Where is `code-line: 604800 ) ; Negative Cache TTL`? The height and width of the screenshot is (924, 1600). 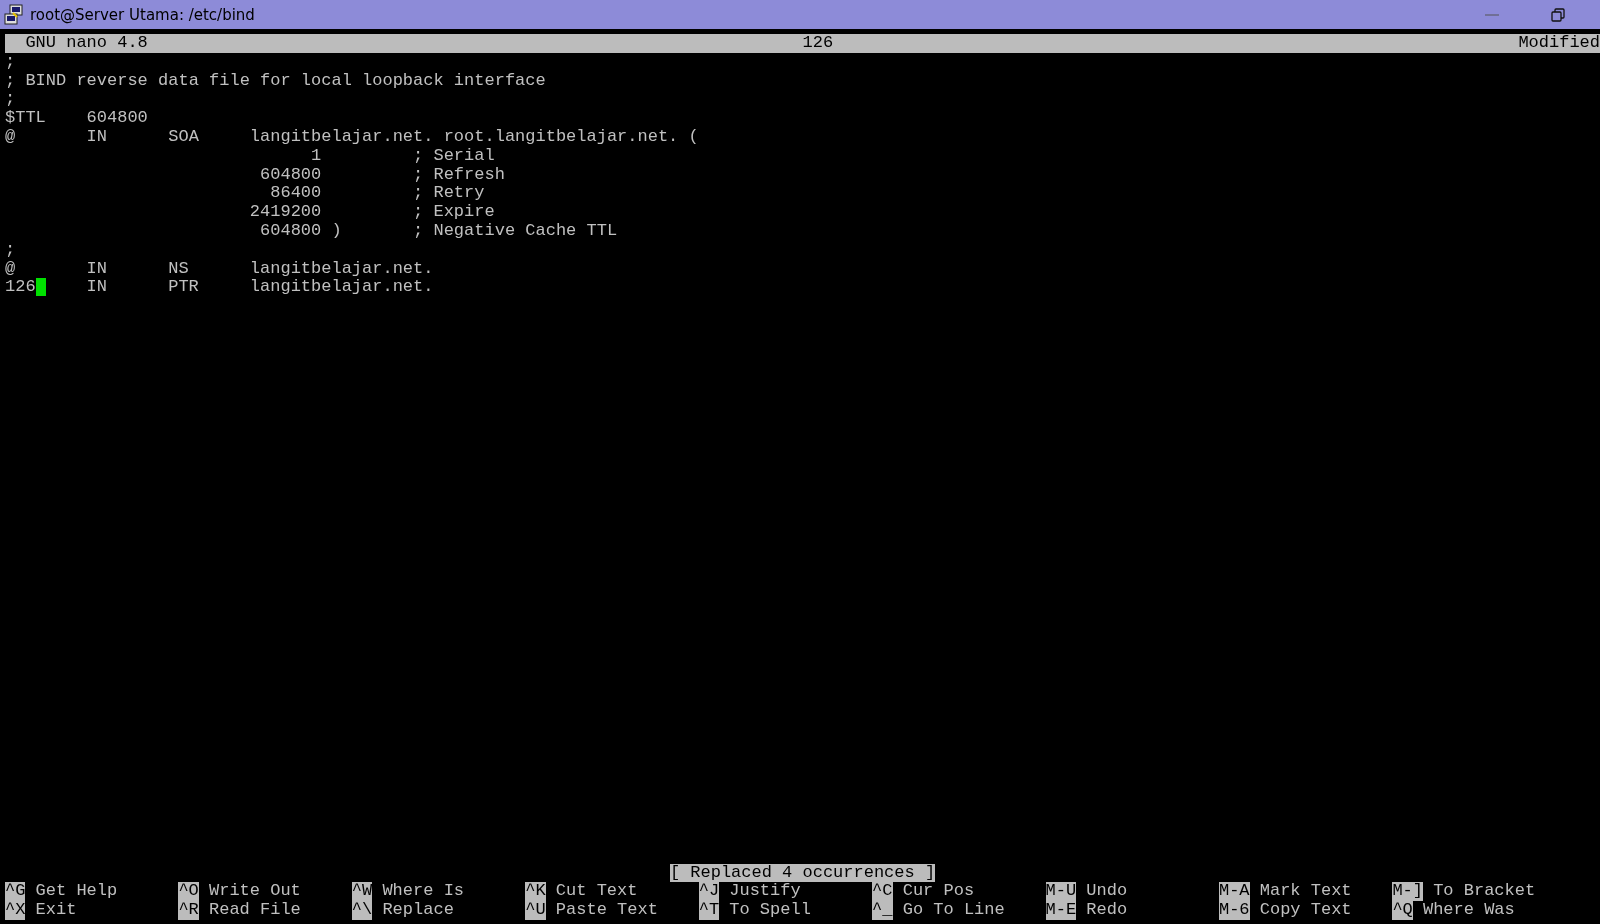 code-line: 604800 ) ; Negative Cache TTL is located at coordinates (438, 230).